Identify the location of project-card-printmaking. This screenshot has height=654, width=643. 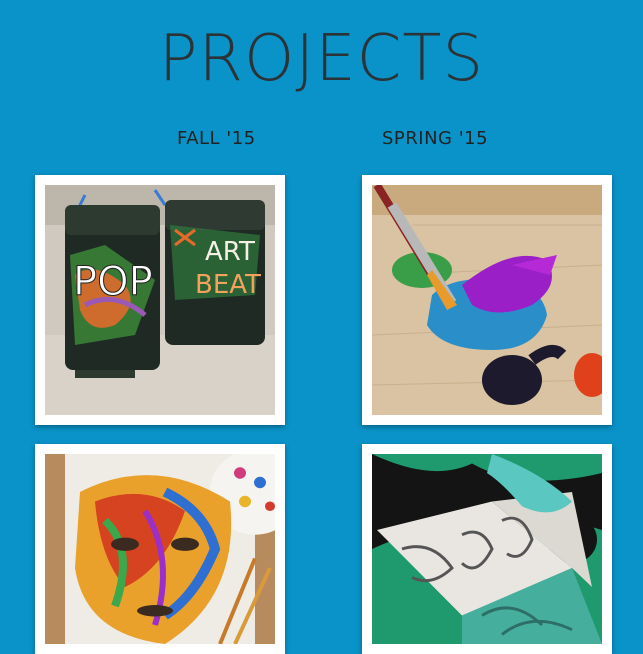
(487, 549).